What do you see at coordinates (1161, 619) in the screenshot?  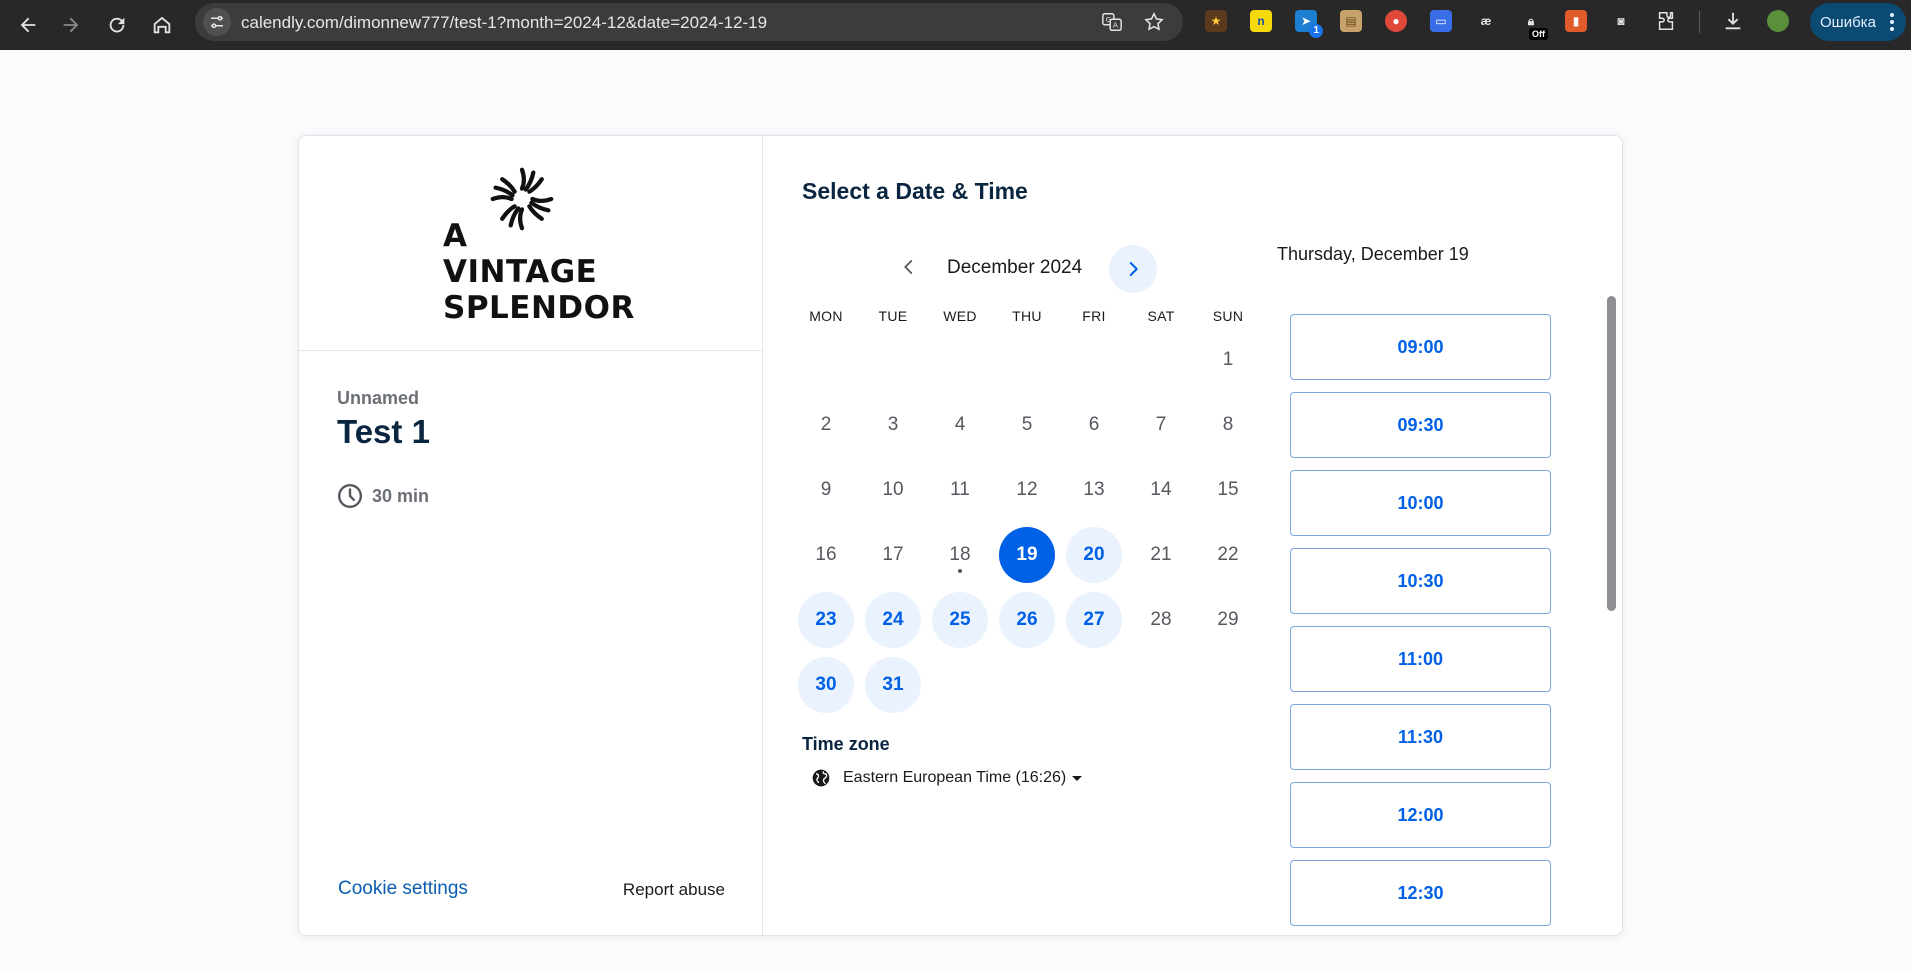 I see `calendar-day: 28` at bounding box center [1161, 619].